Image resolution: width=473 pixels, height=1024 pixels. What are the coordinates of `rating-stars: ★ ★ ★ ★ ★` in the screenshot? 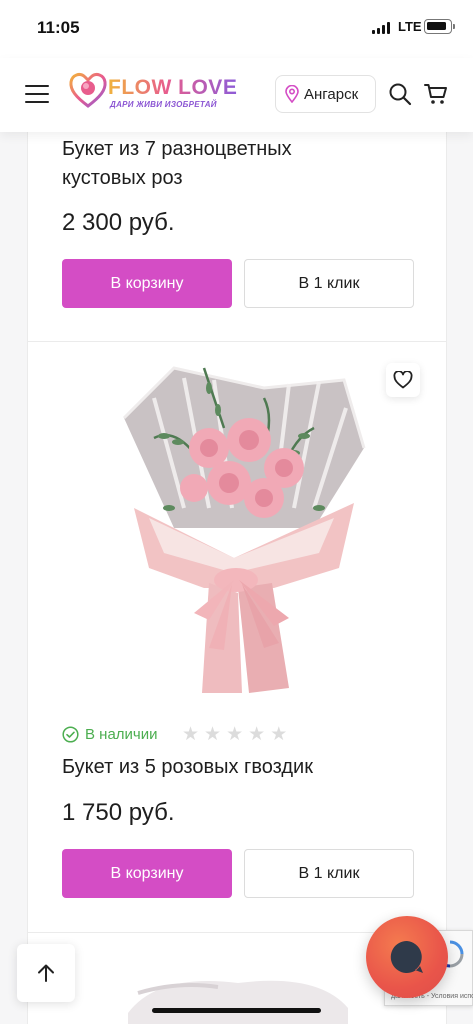 It's located at (234, 734).